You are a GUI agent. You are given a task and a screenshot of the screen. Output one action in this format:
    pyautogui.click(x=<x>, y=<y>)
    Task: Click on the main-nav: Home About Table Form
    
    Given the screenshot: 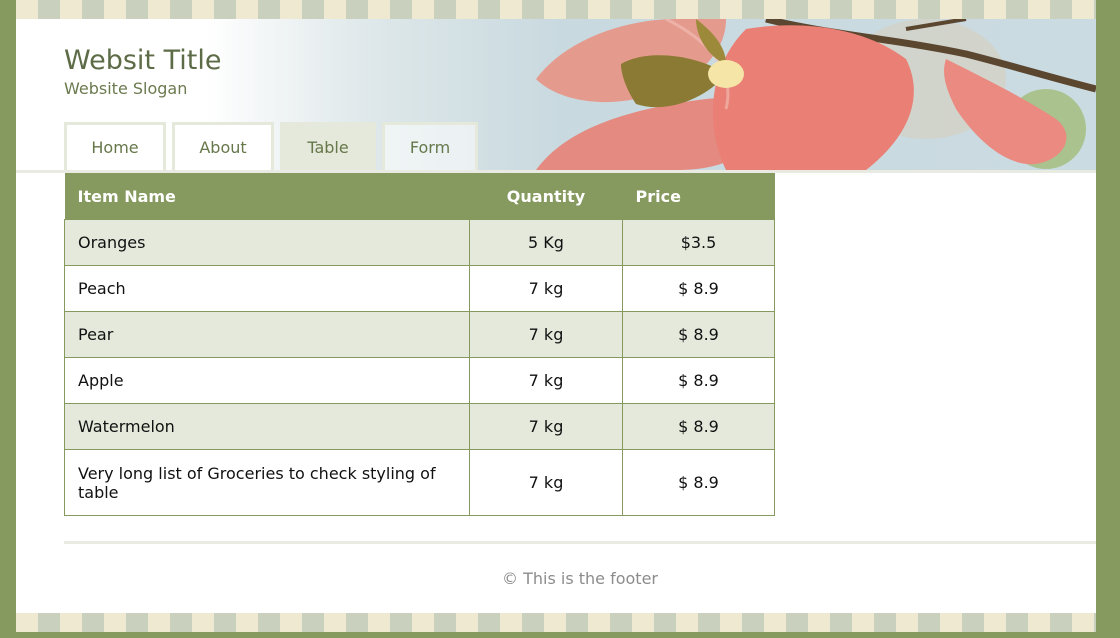 What is the action you would take?
    pyautogui.click(x=271, y=146)
    